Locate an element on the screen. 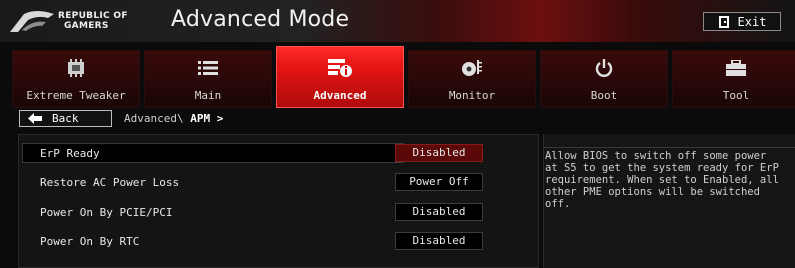 The image size is (795, 268). tab-advanced: Advanced is located at coordinates (340, 77).